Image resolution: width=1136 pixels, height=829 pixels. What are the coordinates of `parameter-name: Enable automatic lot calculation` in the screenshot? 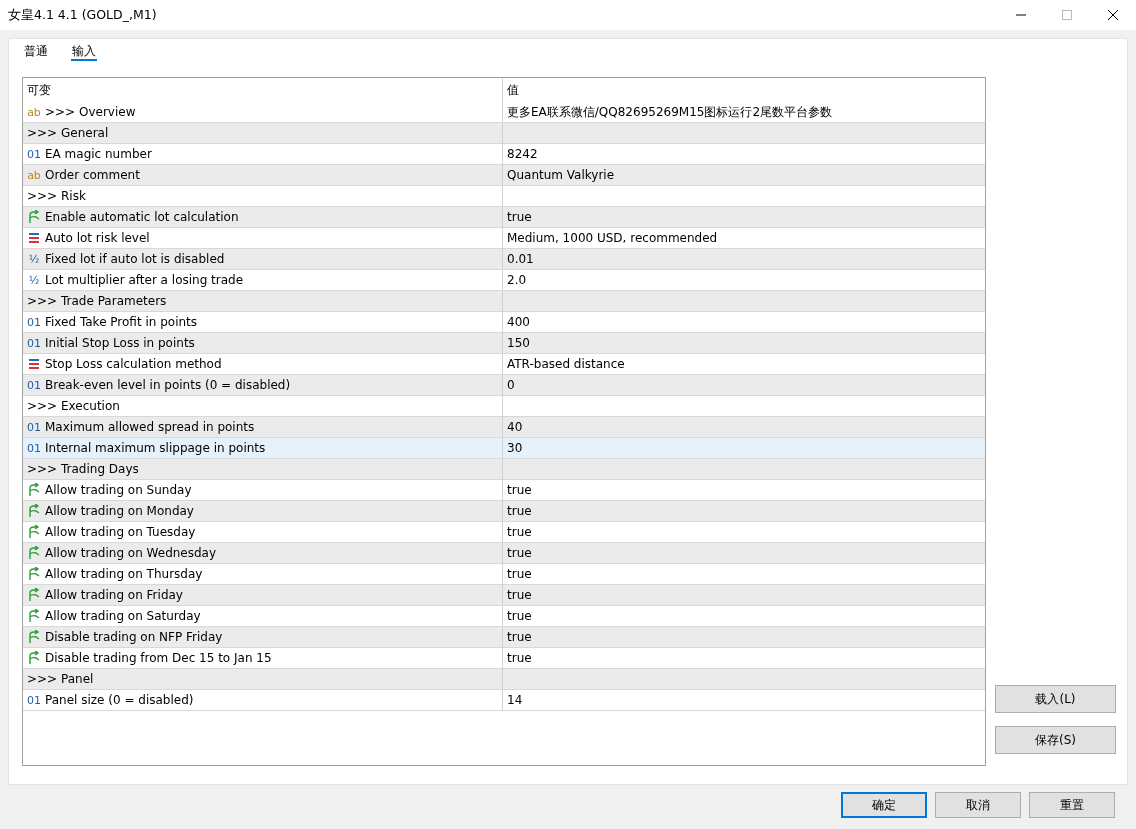 It's located at (142, 217).